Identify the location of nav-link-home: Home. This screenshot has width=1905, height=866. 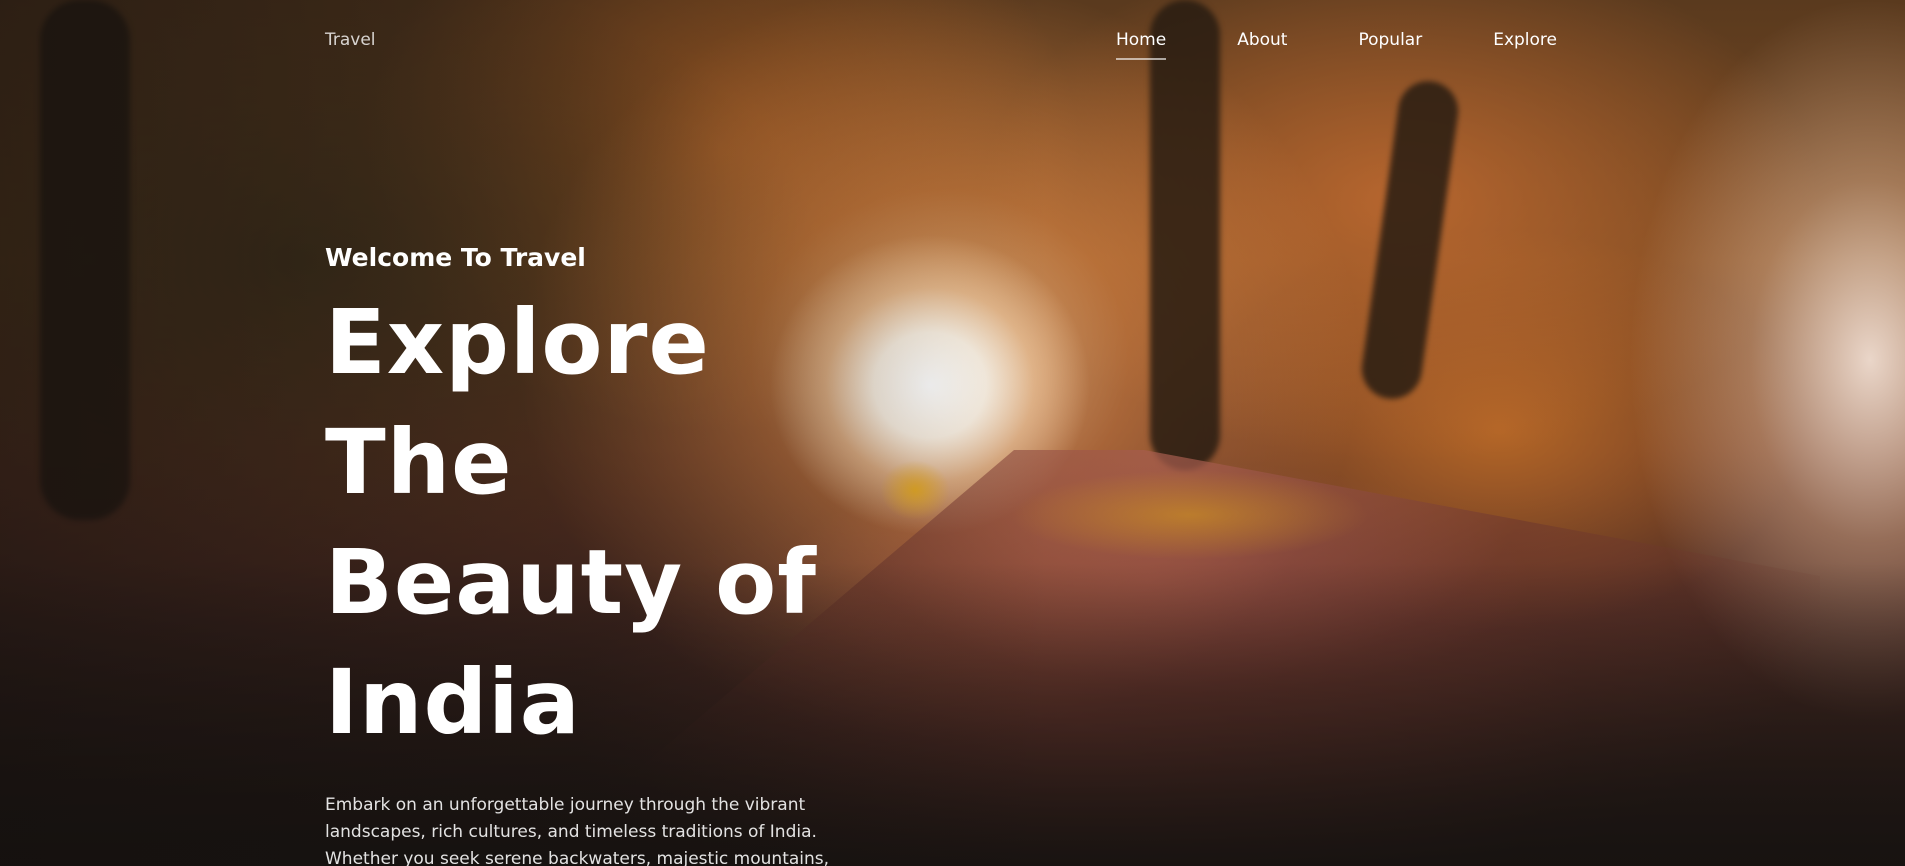
(1141, 45).